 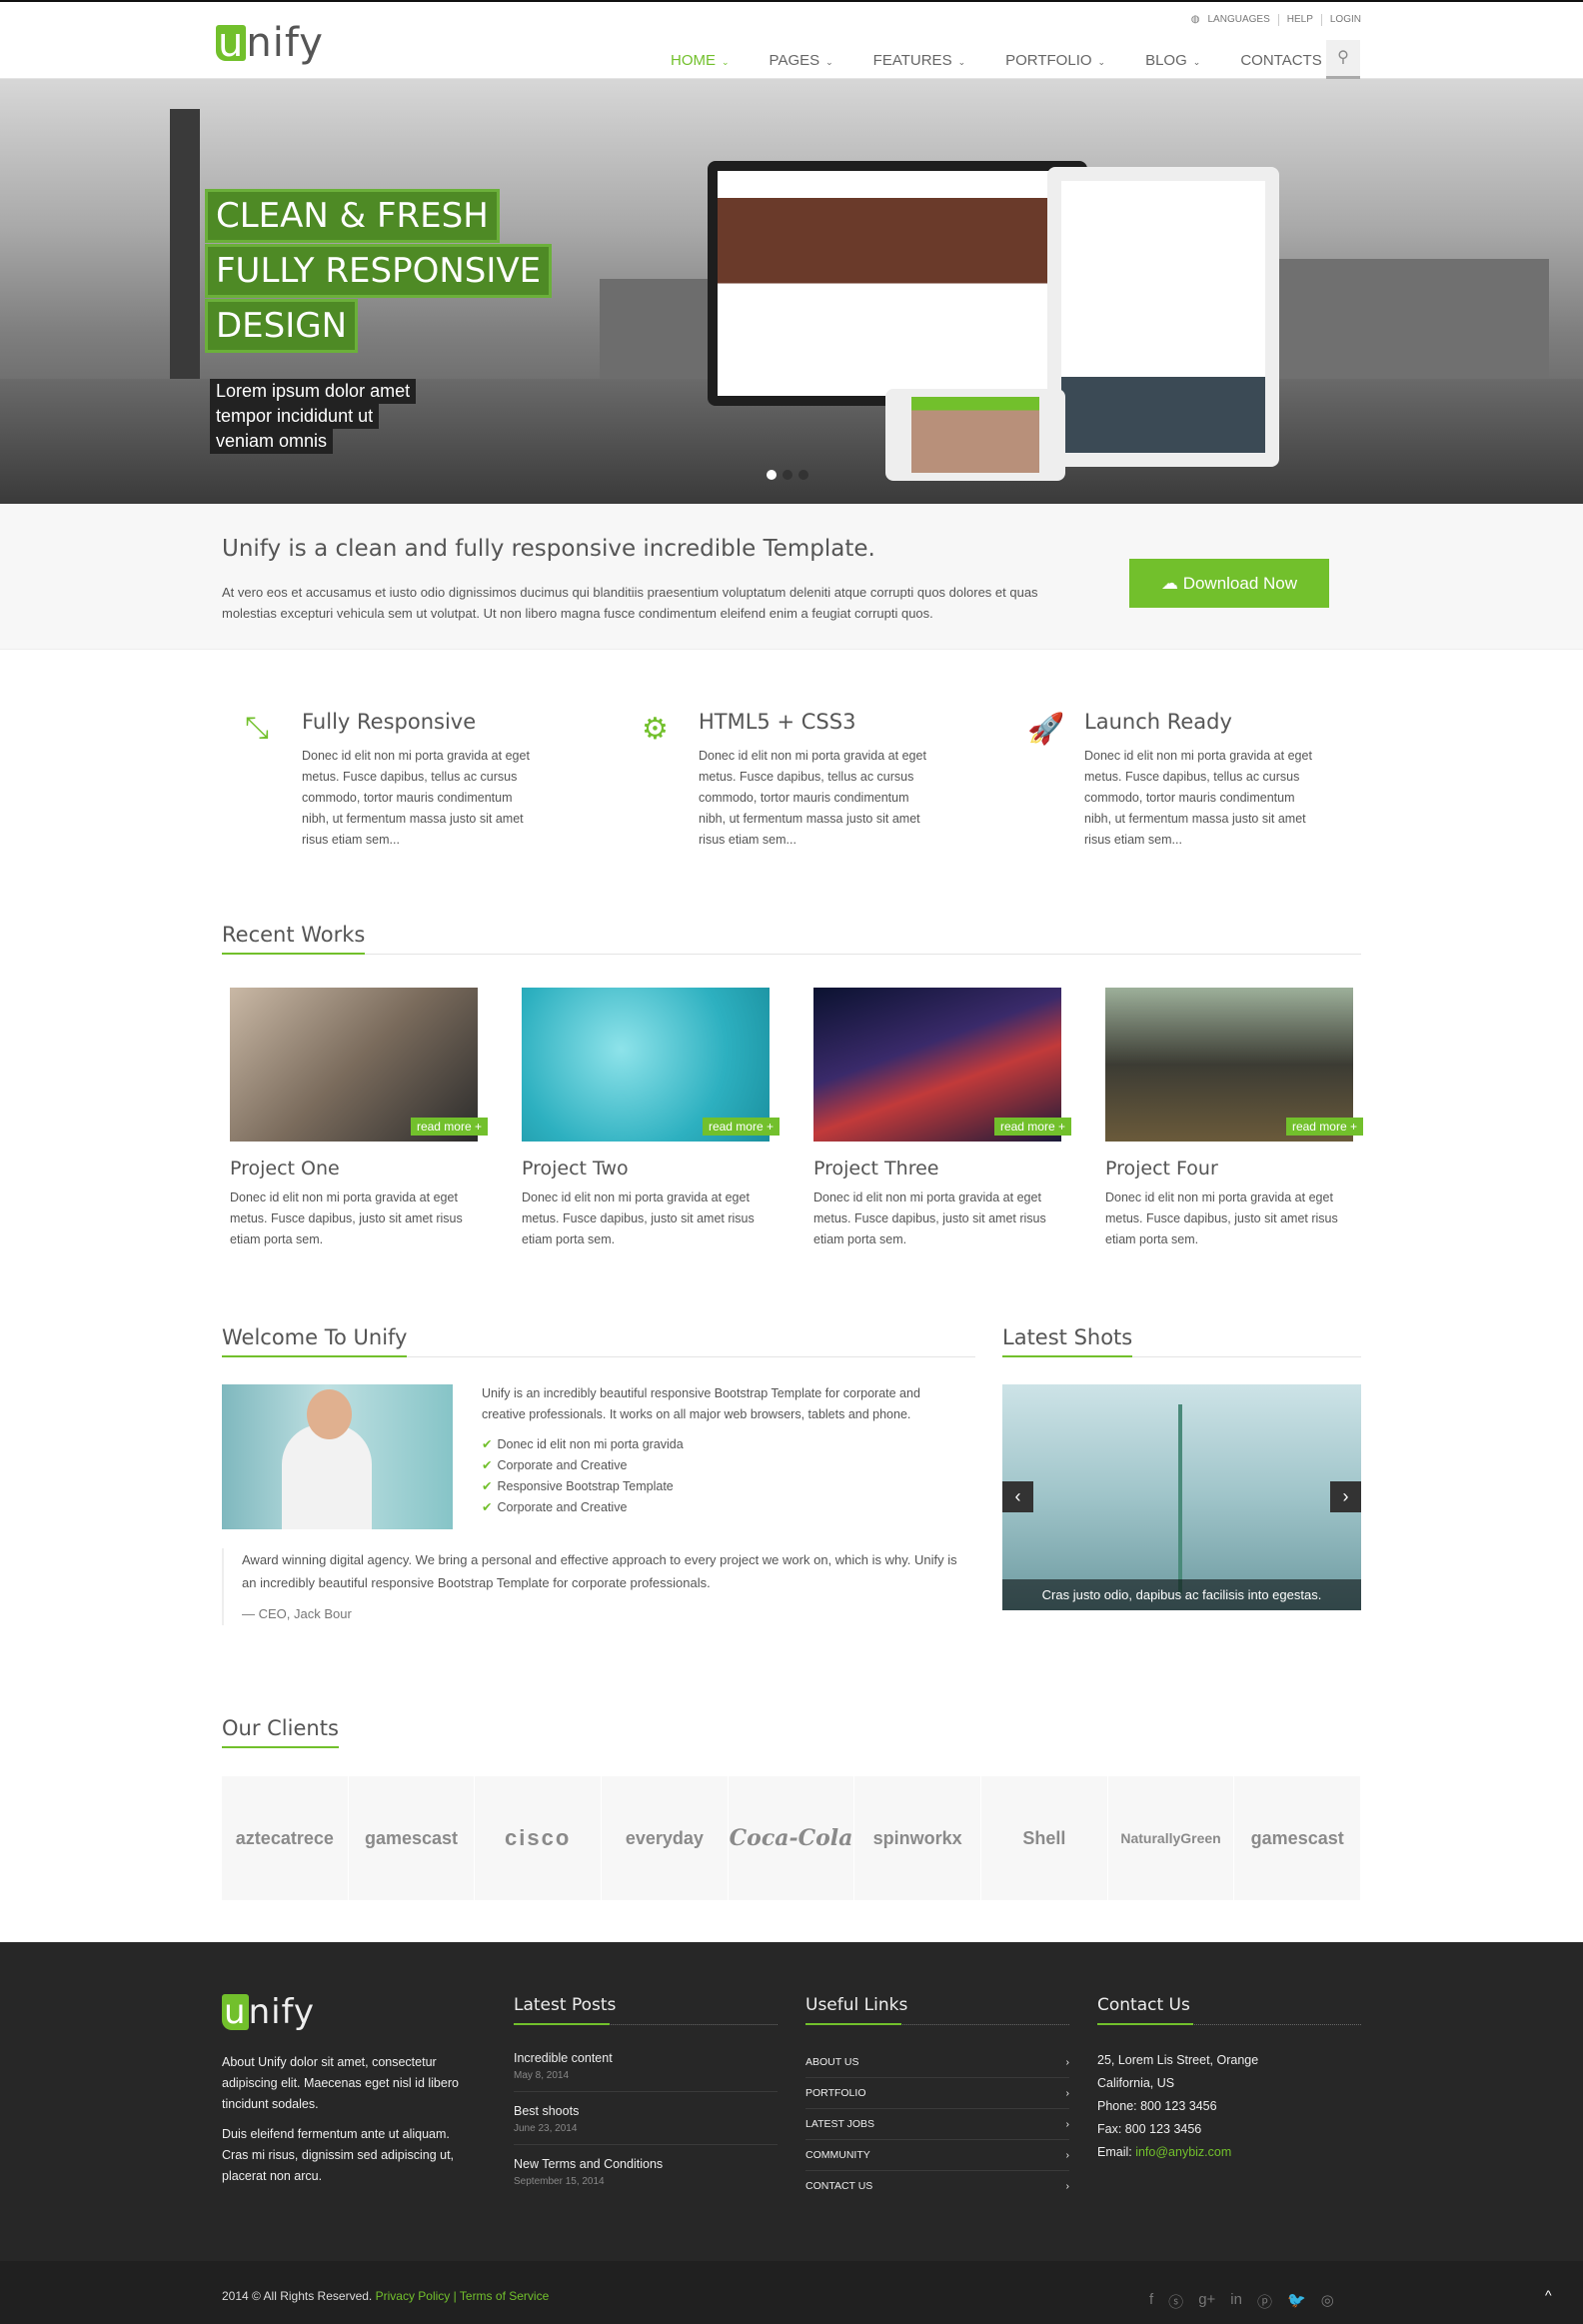 I want to click on client-logo: NaturallyGreen, so click(x=1172, y=1838).